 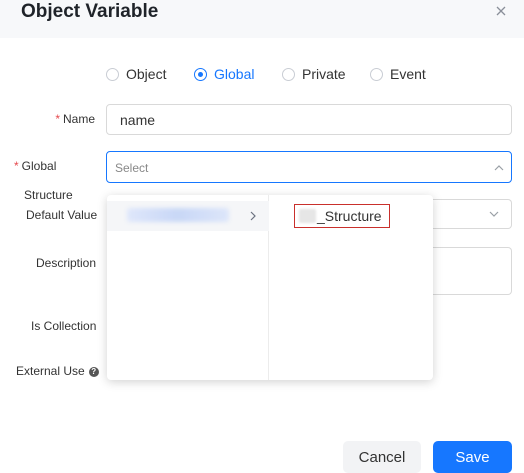 What do you see at coordinates (472, 457) in the screenshot?
I see `save-button: Save` at bounding box center [472, 457].